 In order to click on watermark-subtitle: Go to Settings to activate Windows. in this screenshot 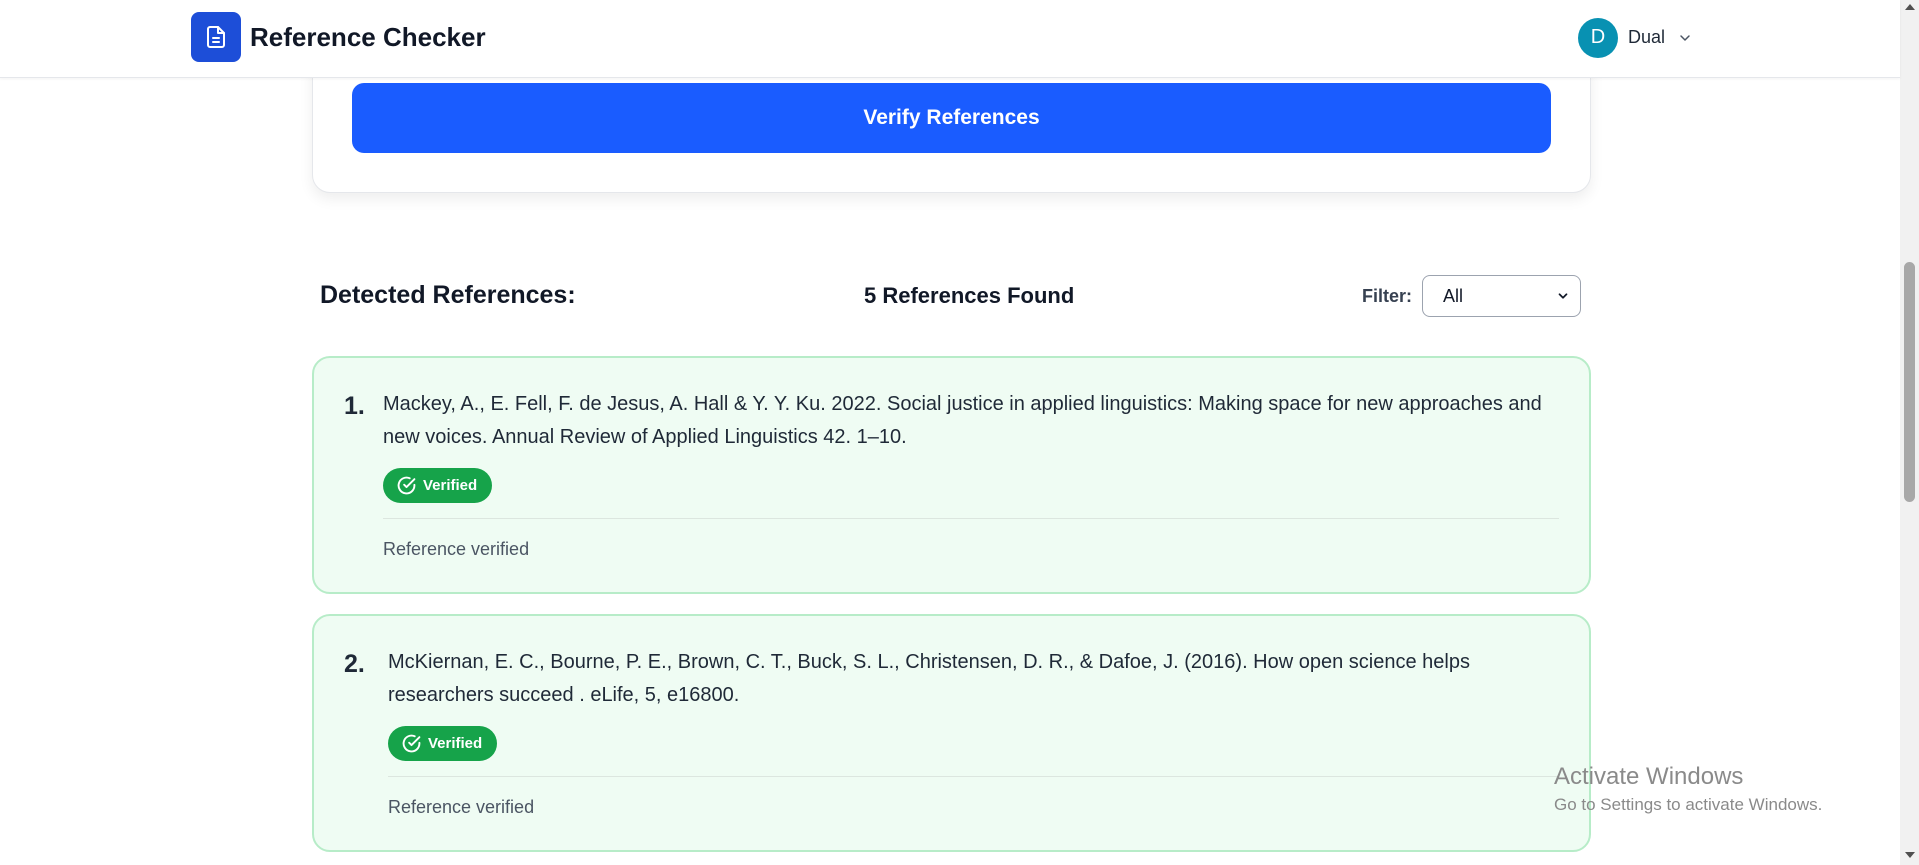, I will do `click(1688, 804)`.